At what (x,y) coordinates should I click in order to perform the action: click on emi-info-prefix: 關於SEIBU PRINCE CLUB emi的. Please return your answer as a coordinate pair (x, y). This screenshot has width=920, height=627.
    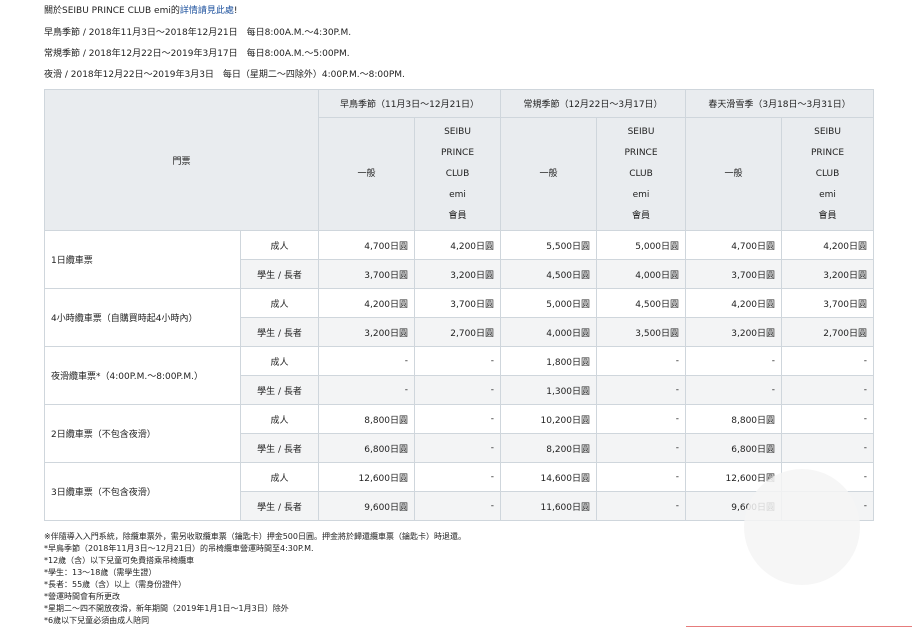
    Looking at the image, I should click on (112, 11).